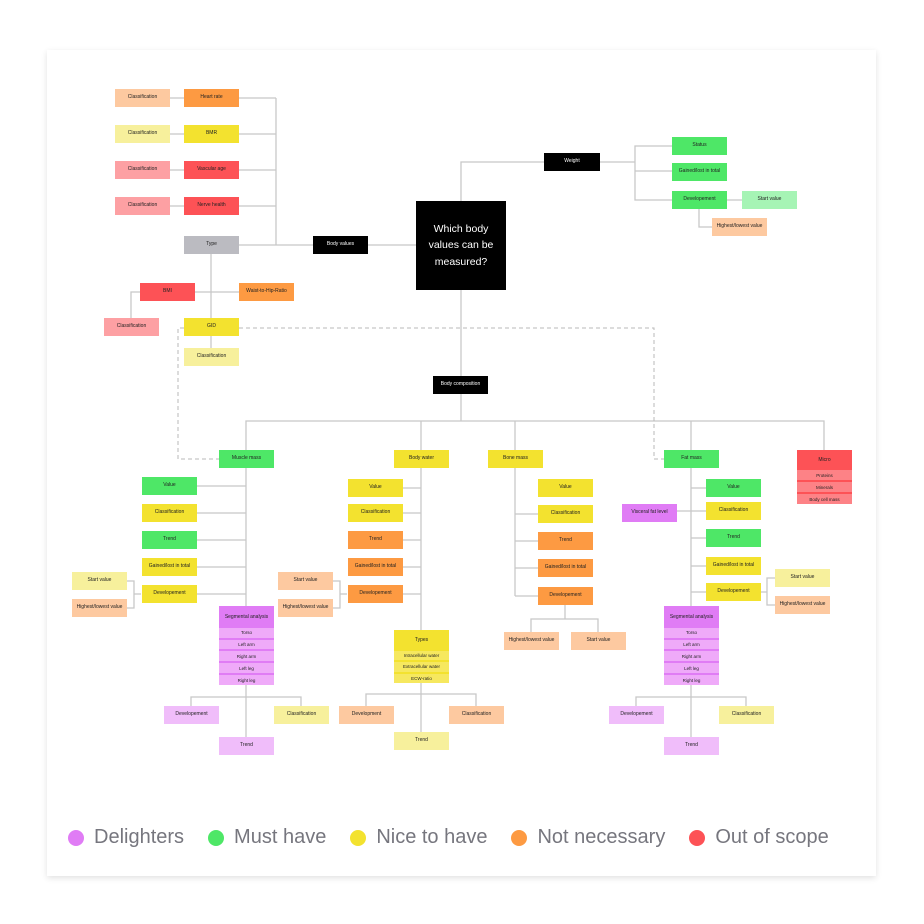 The height and width of the screenshot is (924, 924). What do you see at coordinates (699, 172) in the screenshot?
I see `weight-gained-lost-node: Gained/lost in total` at bounding box center [699, 172].